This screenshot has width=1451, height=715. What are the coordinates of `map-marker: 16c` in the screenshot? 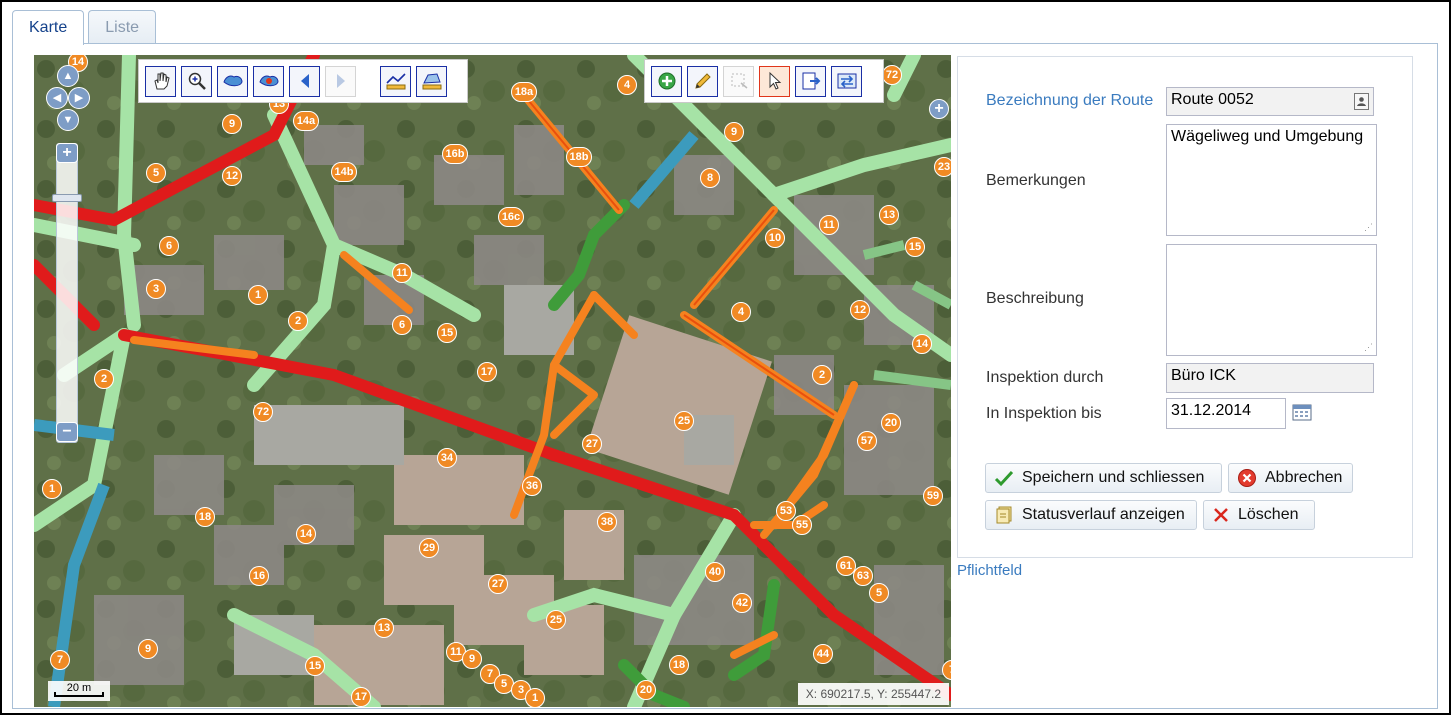 It's located at (511, 217).